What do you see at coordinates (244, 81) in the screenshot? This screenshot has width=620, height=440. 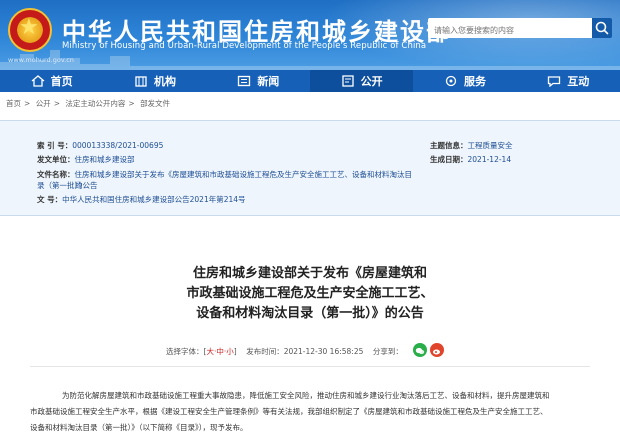 I see `news-icon` at bounding box center [244, 81].